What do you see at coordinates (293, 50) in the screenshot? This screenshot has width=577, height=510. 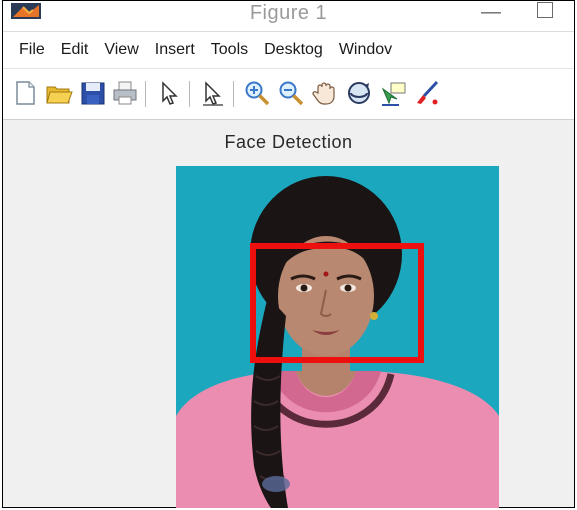 I see `menu-desktop: Desktog` at bounding box center [293, 50].